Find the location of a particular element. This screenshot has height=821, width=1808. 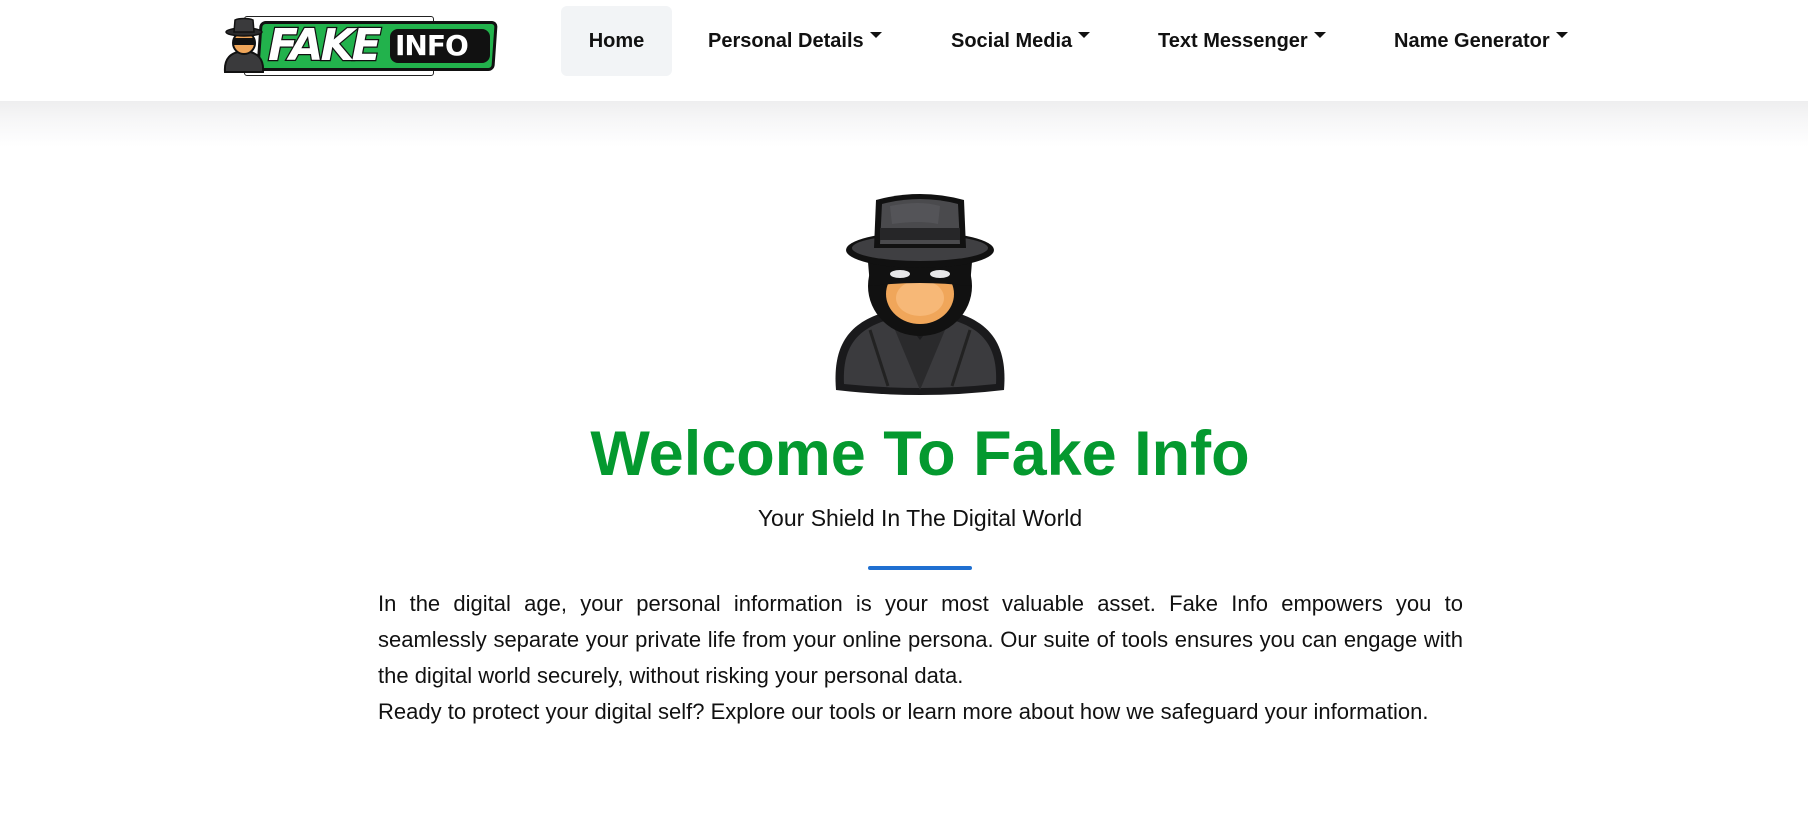

navbar-shadow is located at coordinates (904, 124).